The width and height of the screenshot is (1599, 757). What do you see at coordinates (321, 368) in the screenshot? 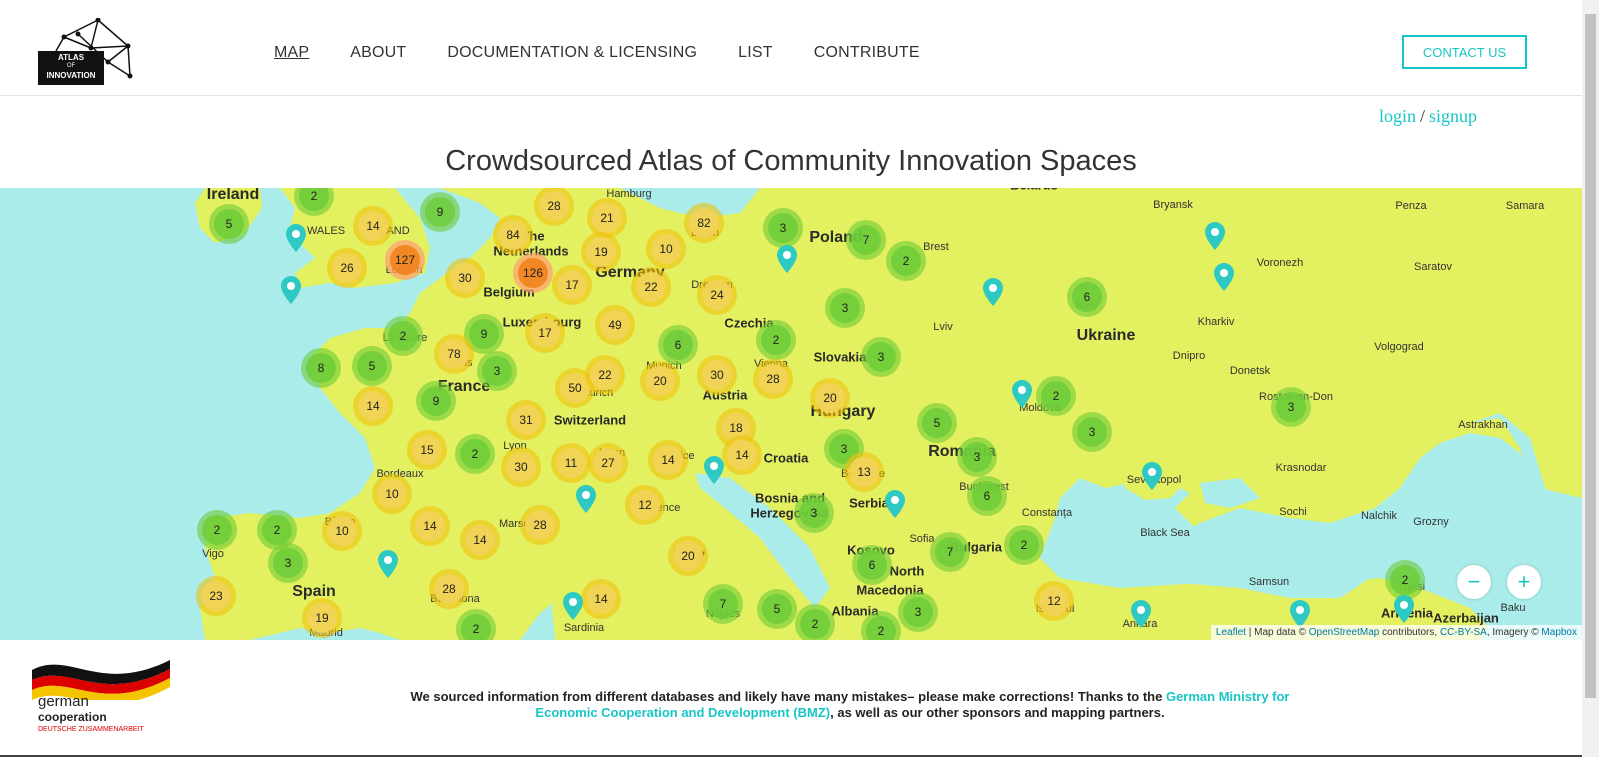
I see `map-cluster-marker: 8` at bounding box center [321, 368].